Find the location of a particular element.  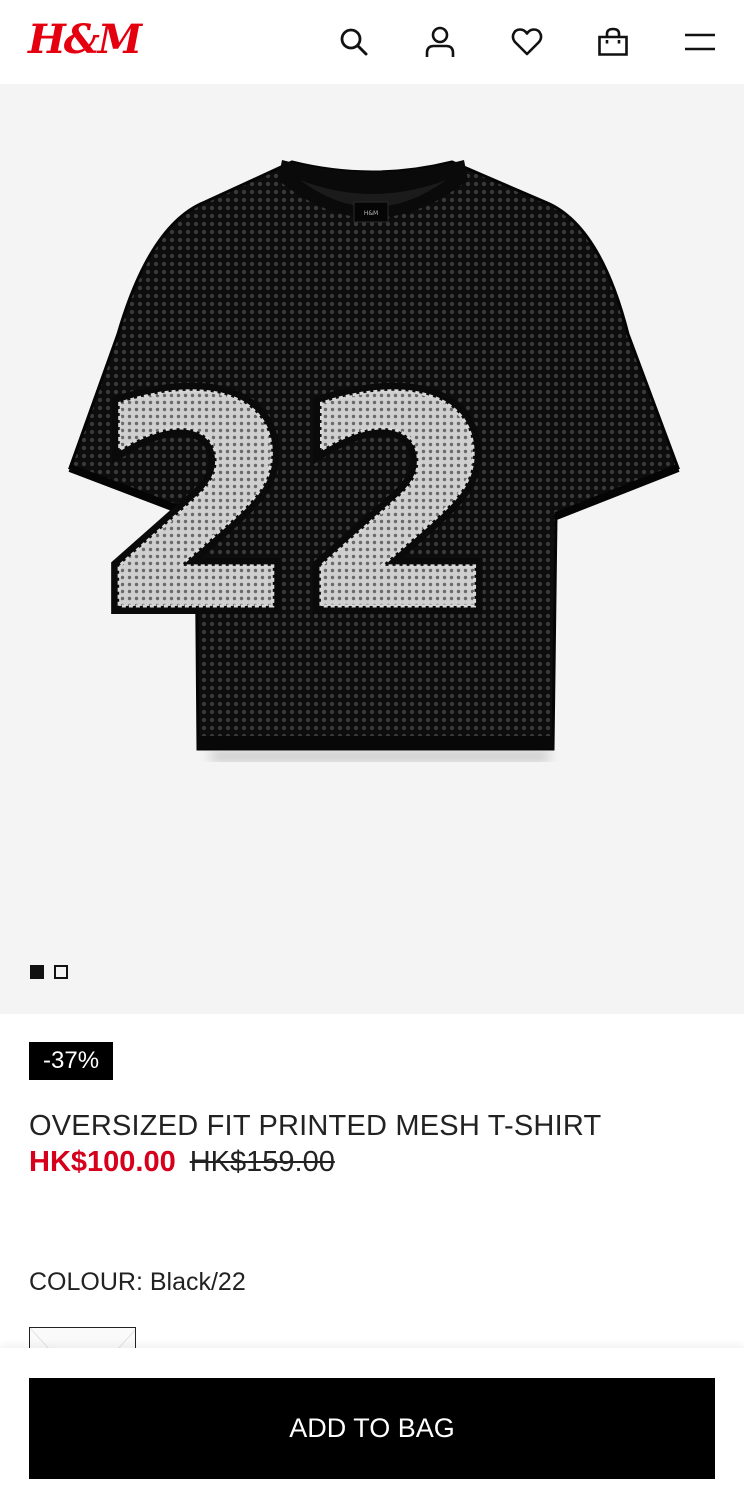

jersey-number-print: 22 22 is located at coordinates (298, 506).